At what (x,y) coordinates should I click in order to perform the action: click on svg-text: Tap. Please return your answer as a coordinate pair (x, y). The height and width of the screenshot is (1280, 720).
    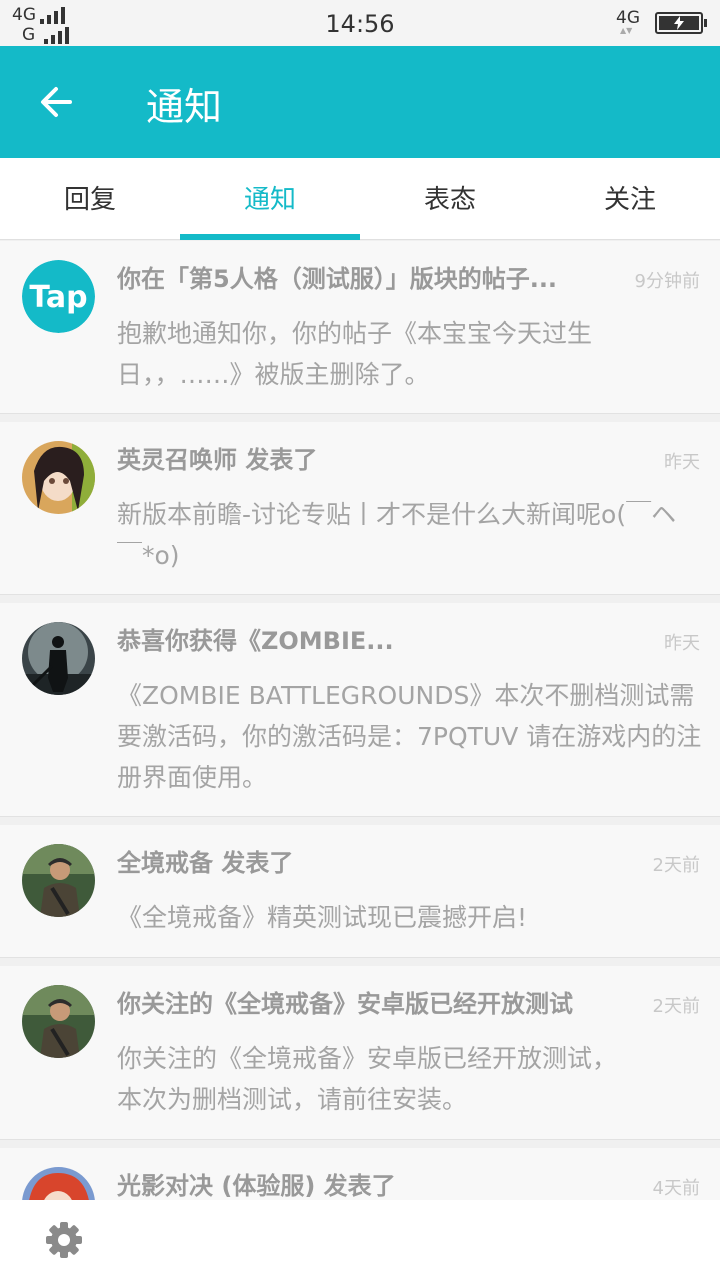
    Looking at the image, I should click on (58, 297).